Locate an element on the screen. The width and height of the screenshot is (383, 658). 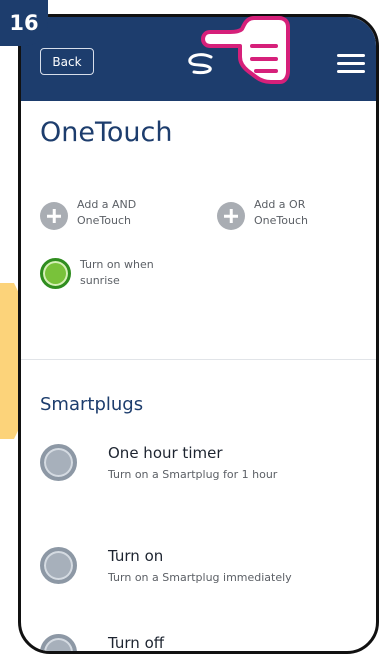
option-name: Turn off is located at coordinates (136, 643).